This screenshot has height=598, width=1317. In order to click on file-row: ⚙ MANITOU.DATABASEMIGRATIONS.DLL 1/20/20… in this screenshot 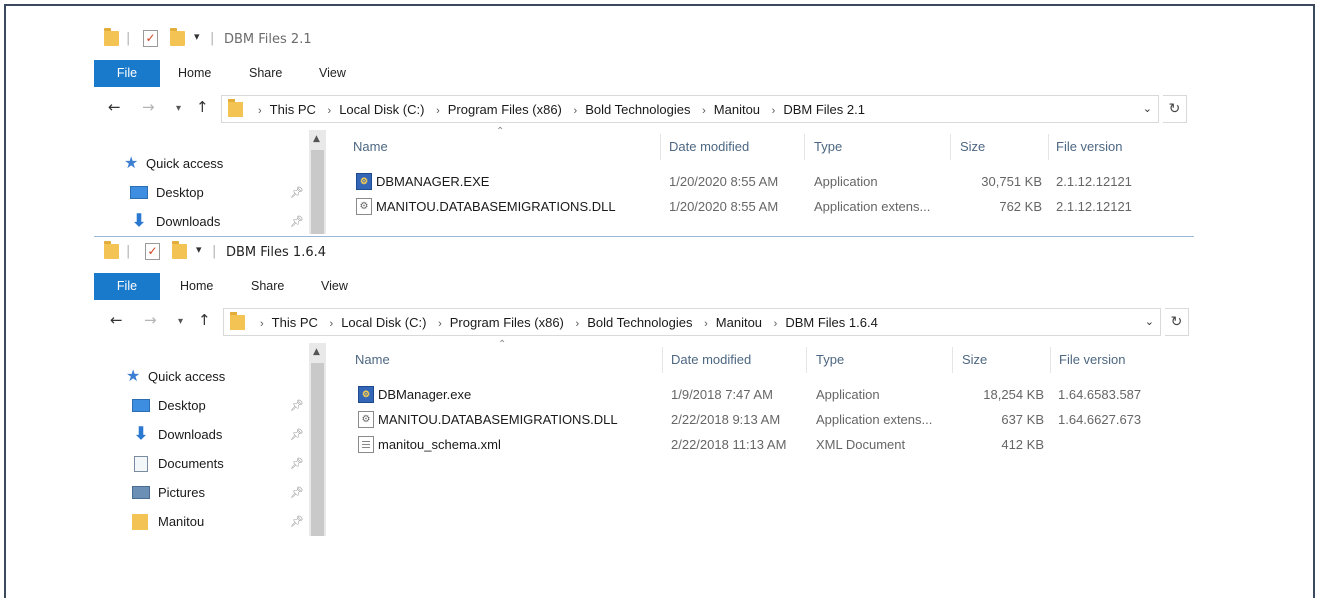, I will do `click(760, 206)`.